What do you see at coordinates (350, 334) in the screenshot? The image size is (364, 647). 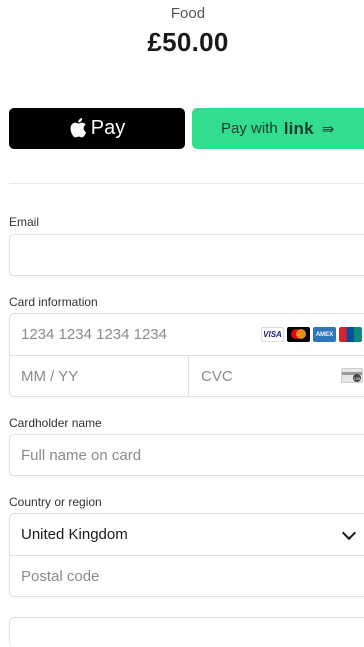 I see `unionpay-icon` at bounding box center [350, 334].